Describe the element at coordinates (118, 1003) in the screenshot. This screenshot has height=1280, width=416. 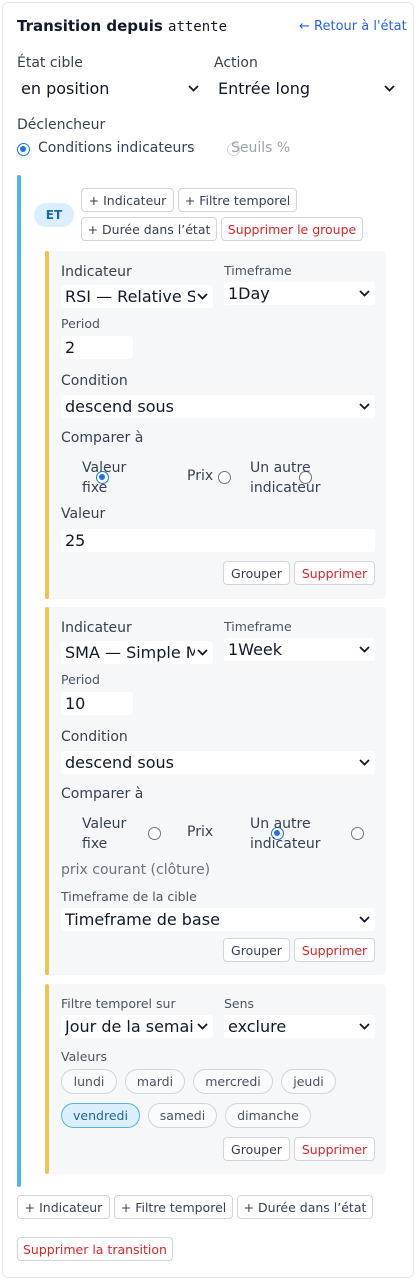
I see `time-filter-label: Filtre temporel sur` at that location.